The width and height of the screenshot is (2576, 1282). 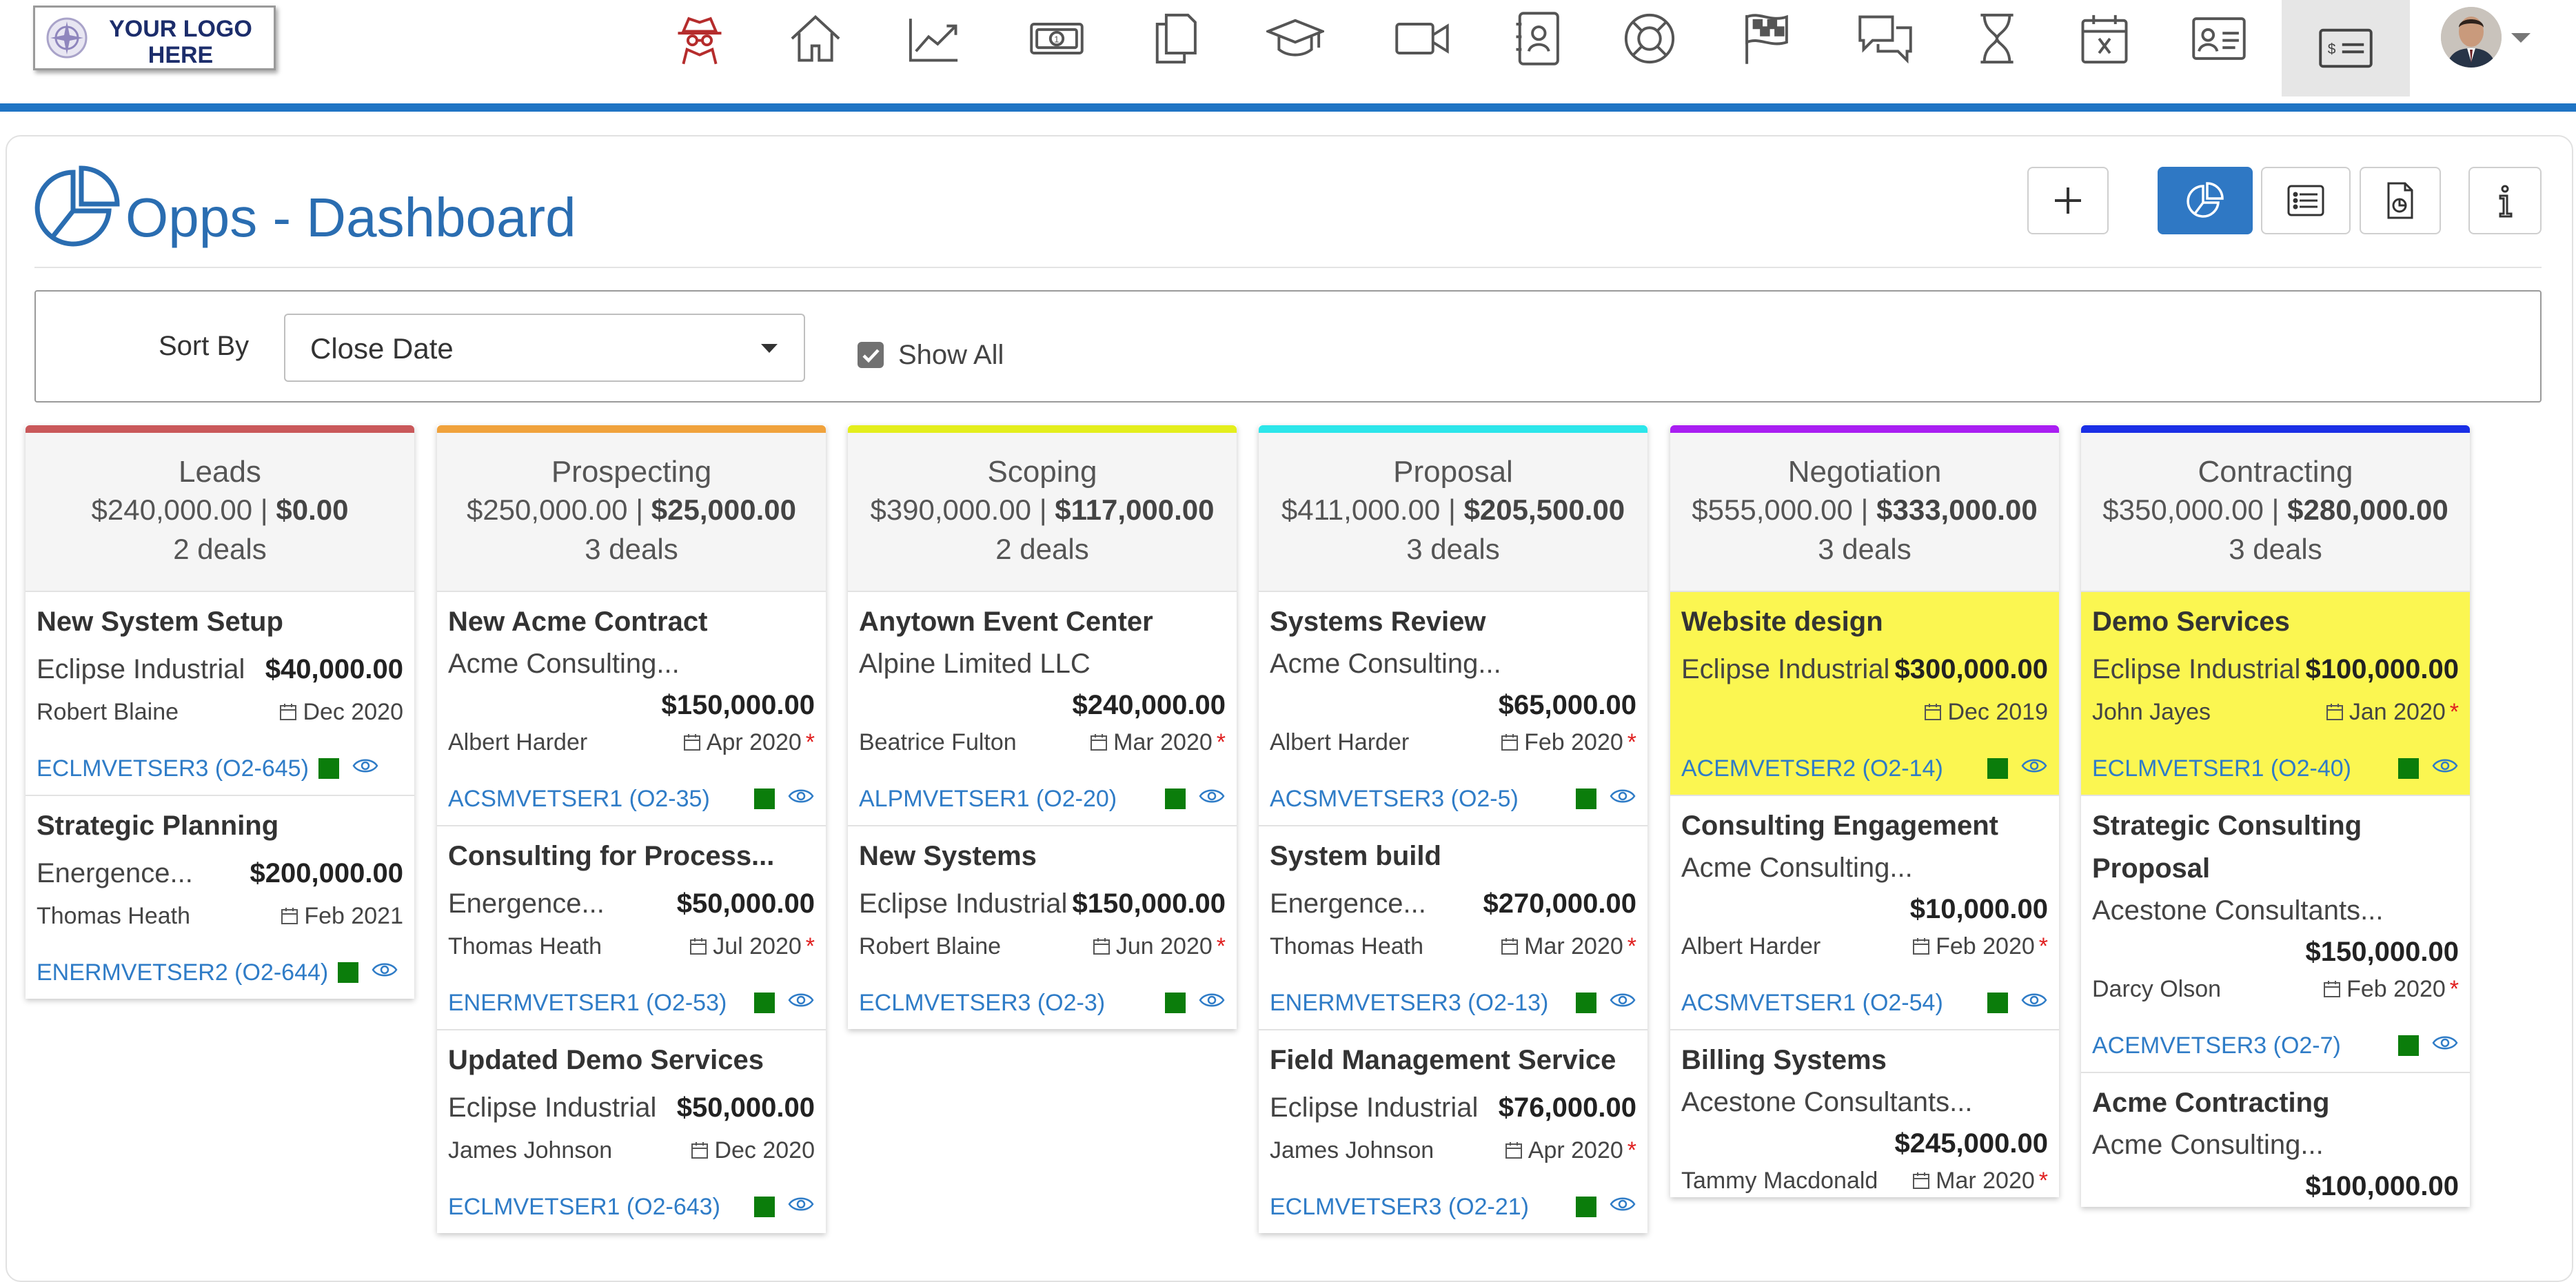 I want to click on id-card-icon, so click(x=2219, y=39).